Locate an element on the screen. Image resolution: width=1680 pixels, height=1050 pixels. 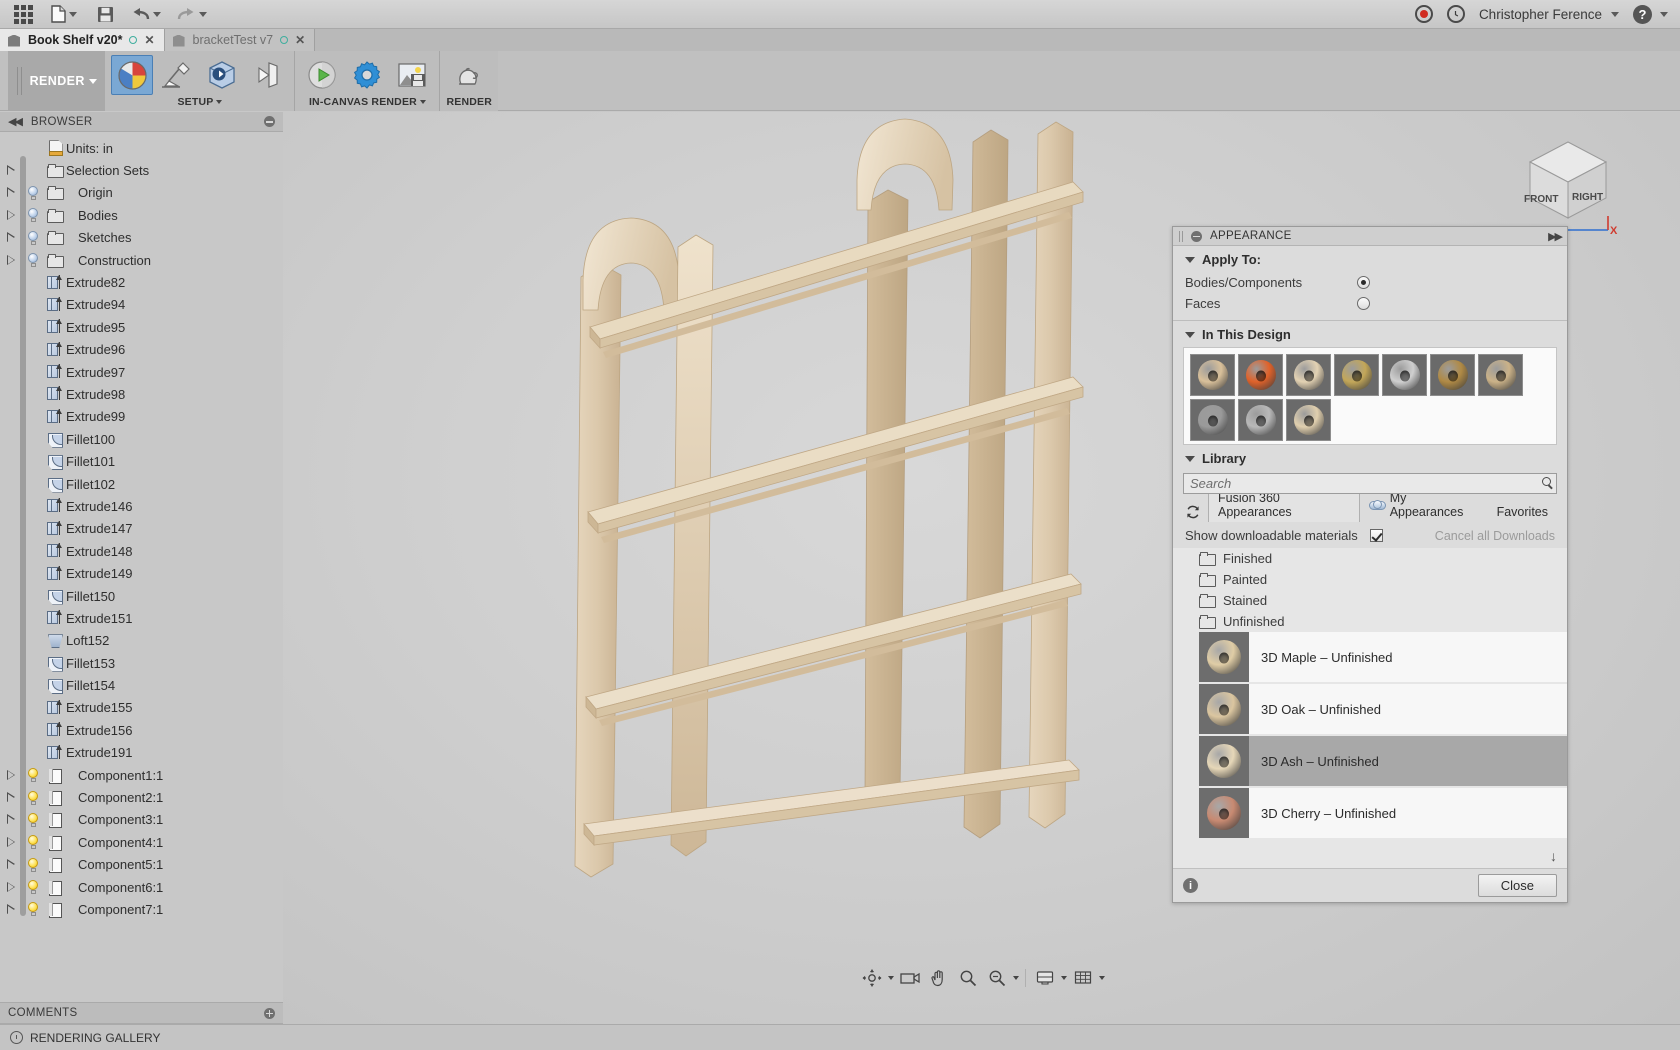
browser-tree-item: Fillet150 is located at coordinates (141, 596).